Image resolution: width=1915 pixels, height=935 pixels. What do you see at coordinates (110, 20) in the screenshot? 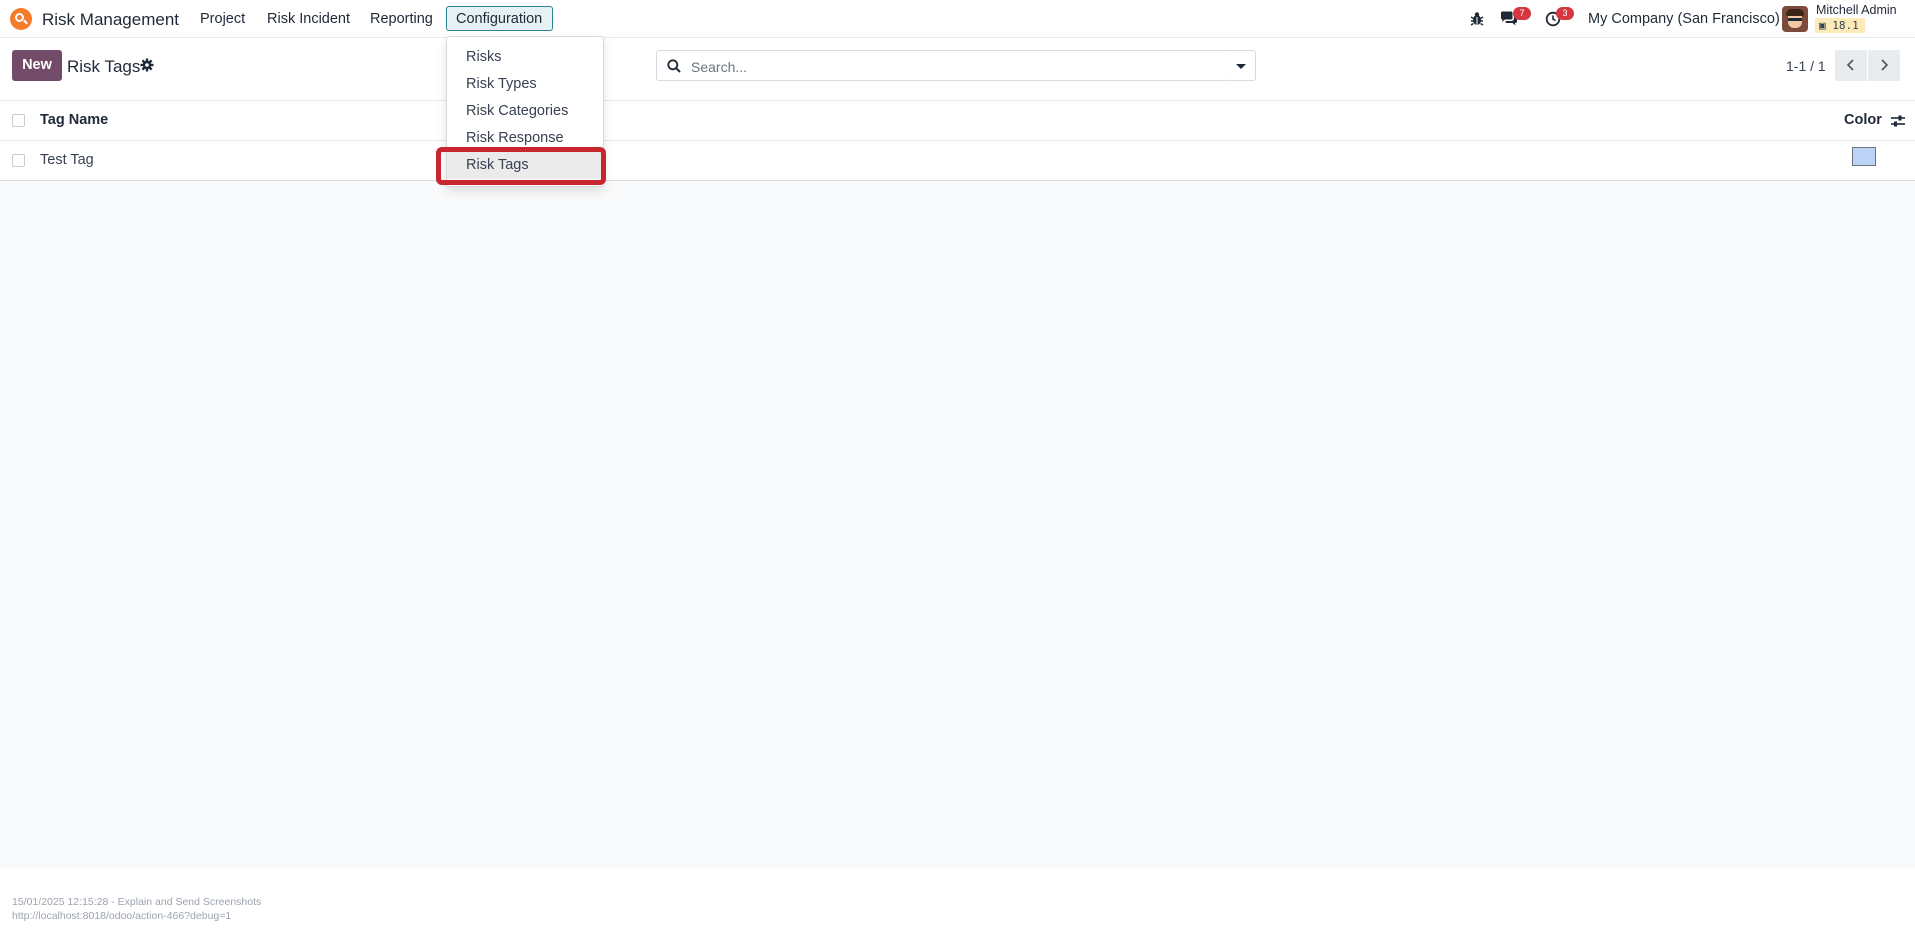
I see `app-name: Risk Management` at bounding box center [110, 20].